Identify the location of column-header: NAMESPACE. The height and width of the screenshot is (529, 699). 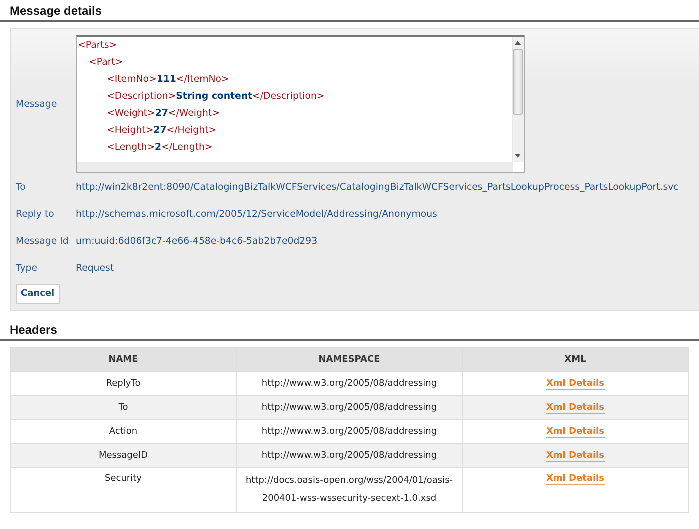
(349, 360).